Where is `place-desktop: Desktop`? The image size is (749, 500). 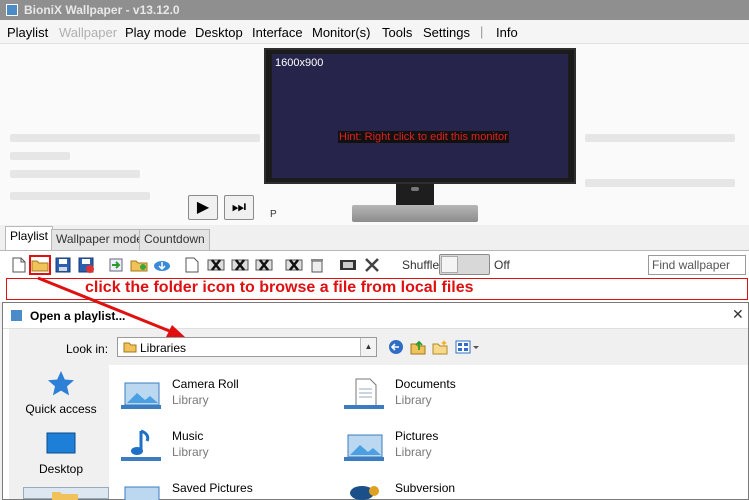 place-desktop: Desktop is located at coordinates (61, 453).